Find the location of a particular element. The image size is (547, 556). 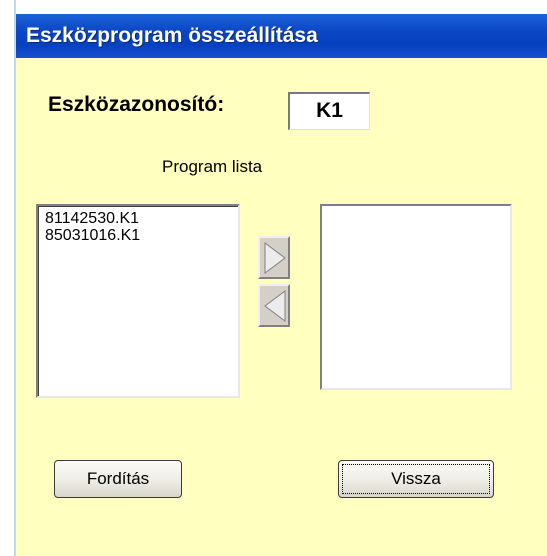

device-id-field: K1 is located at coordinates (329, 111).